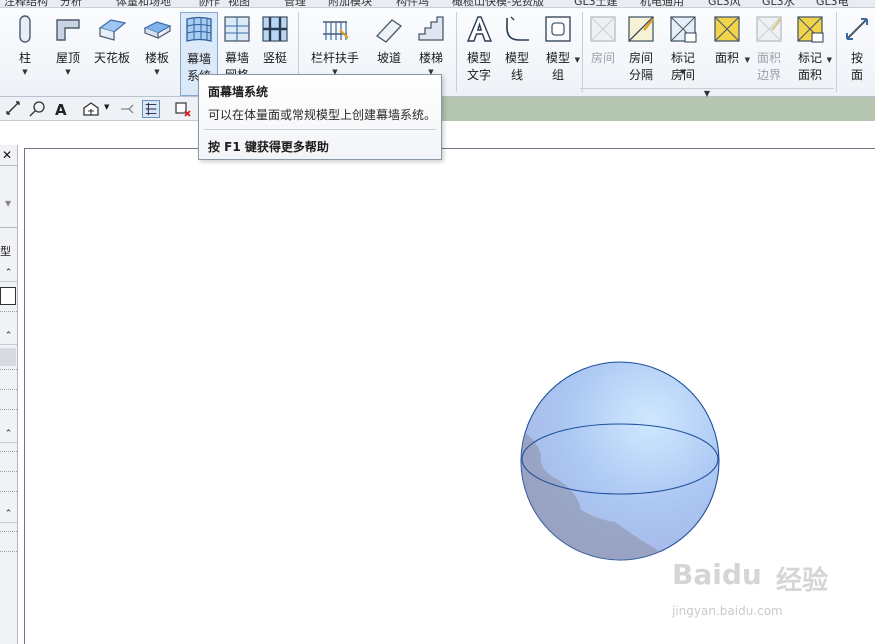 This screenshot has width=875, height=644. I want to click on column-button: 柱 ▼, so click(25, 54).